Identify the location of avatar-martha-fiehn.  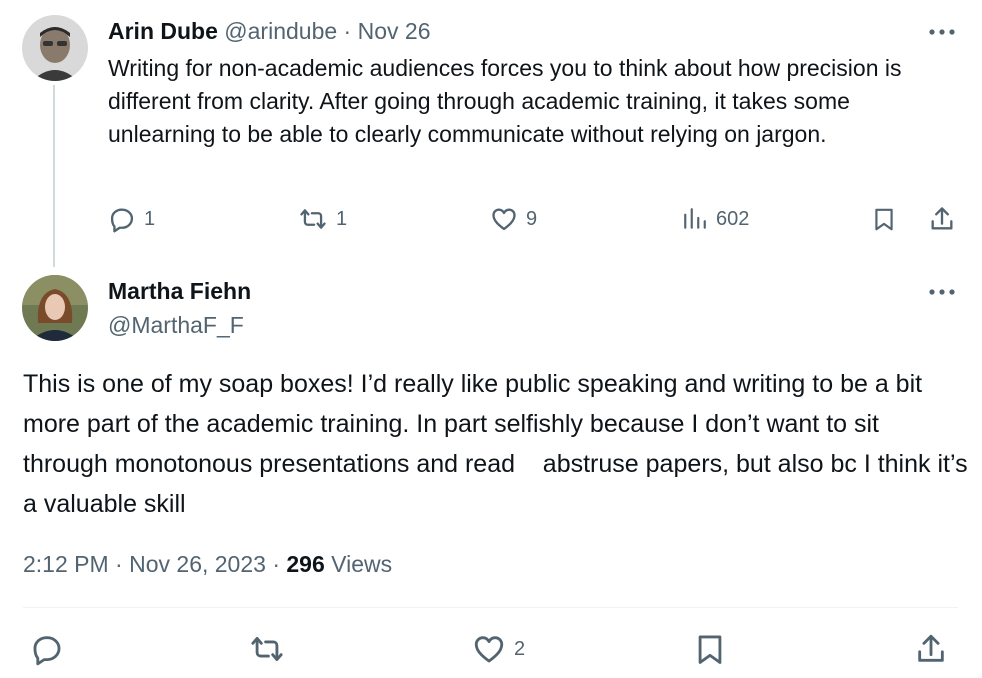
(55, 308).